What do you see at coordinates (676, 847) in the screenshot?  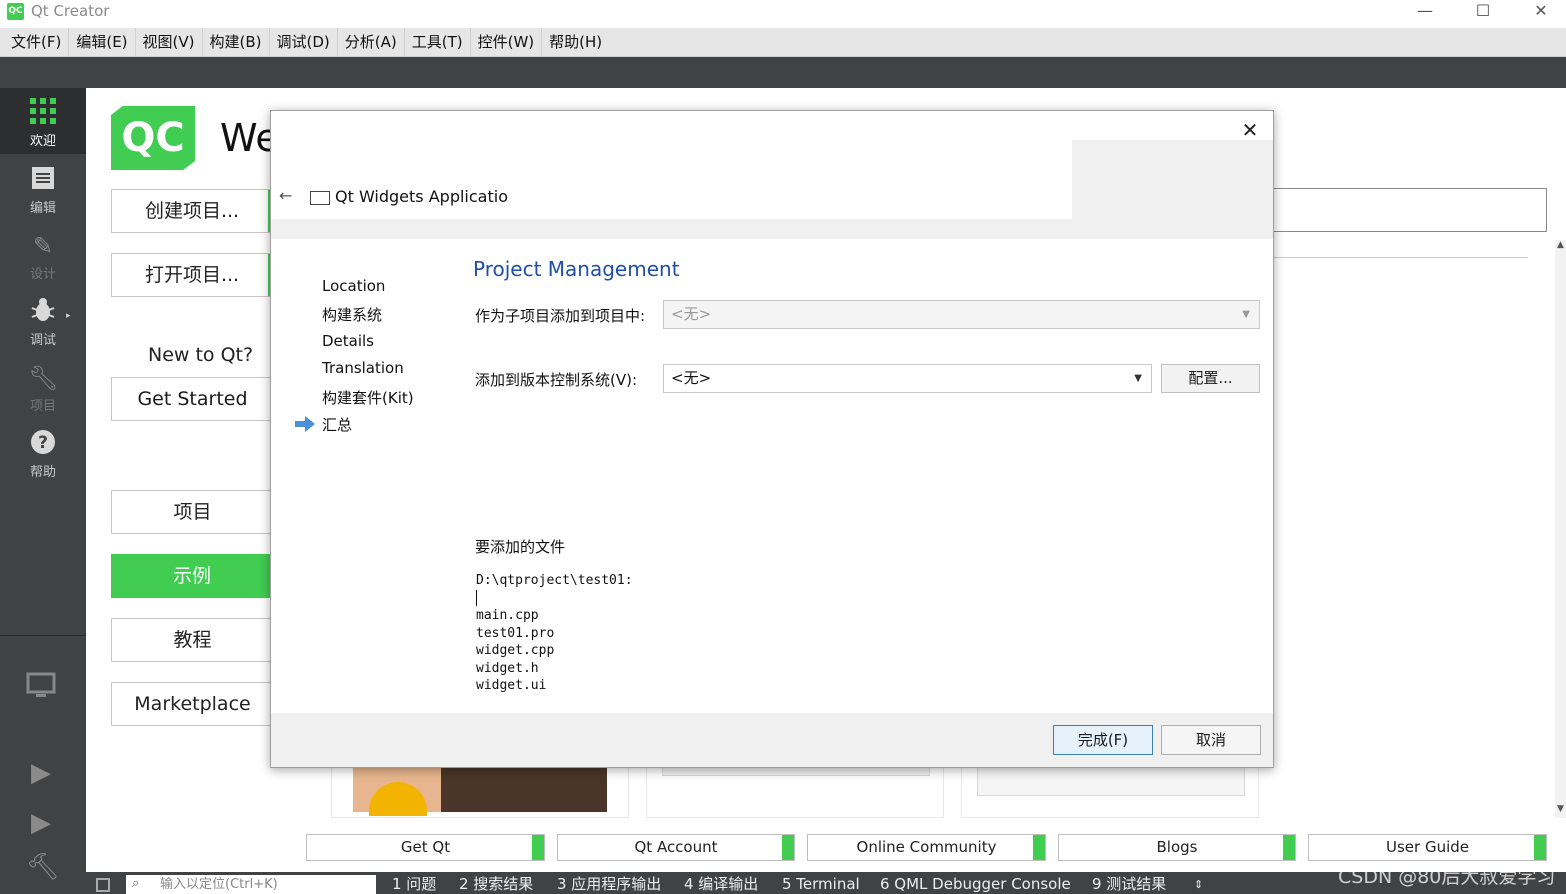 I see `qt-account-button: Qt Account` at bounding box center [676, 847].